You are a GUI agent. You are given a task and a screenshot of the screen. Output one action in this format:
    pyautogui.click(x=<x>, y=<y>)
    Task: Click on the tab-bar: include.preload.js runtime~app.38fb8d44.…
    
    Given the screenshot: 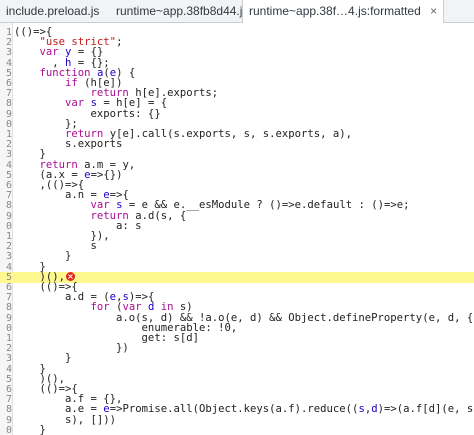 What is the action you would take?
    pyautogui.click(x=237, y=11)
    